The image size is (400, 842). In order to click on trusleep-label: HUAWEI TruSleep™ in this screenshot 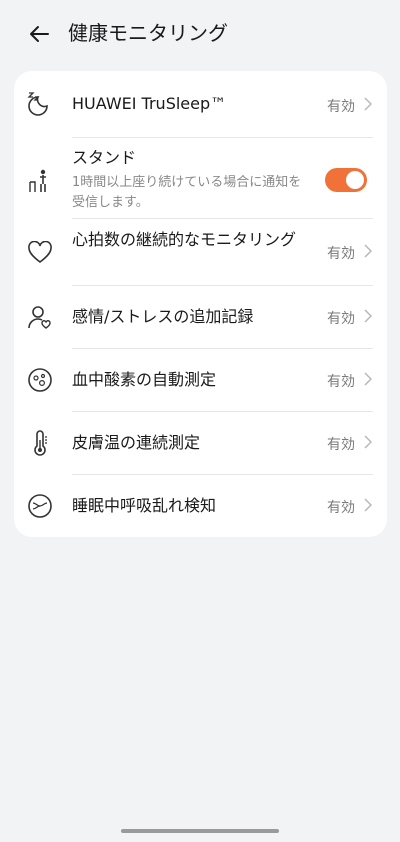, I will do `click(149, 103)`.